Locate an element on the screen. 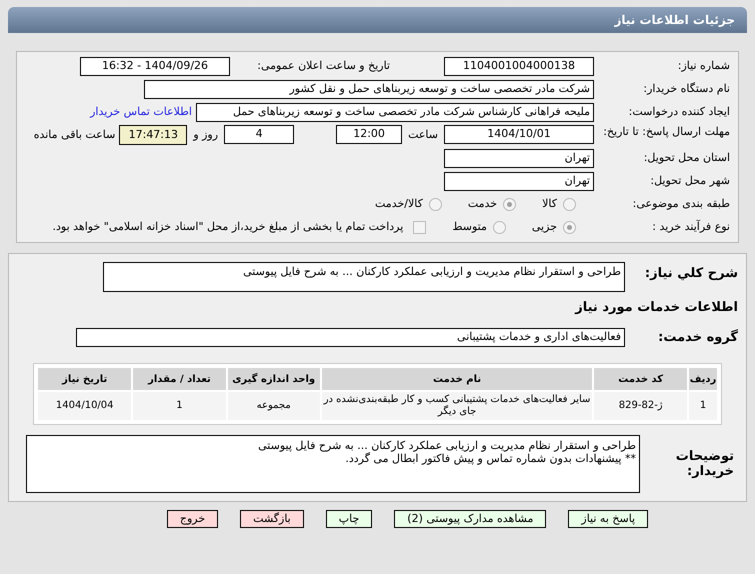 This screenshot has width=755, height=574. field-label: روز و is located at coordinates (205, 135).